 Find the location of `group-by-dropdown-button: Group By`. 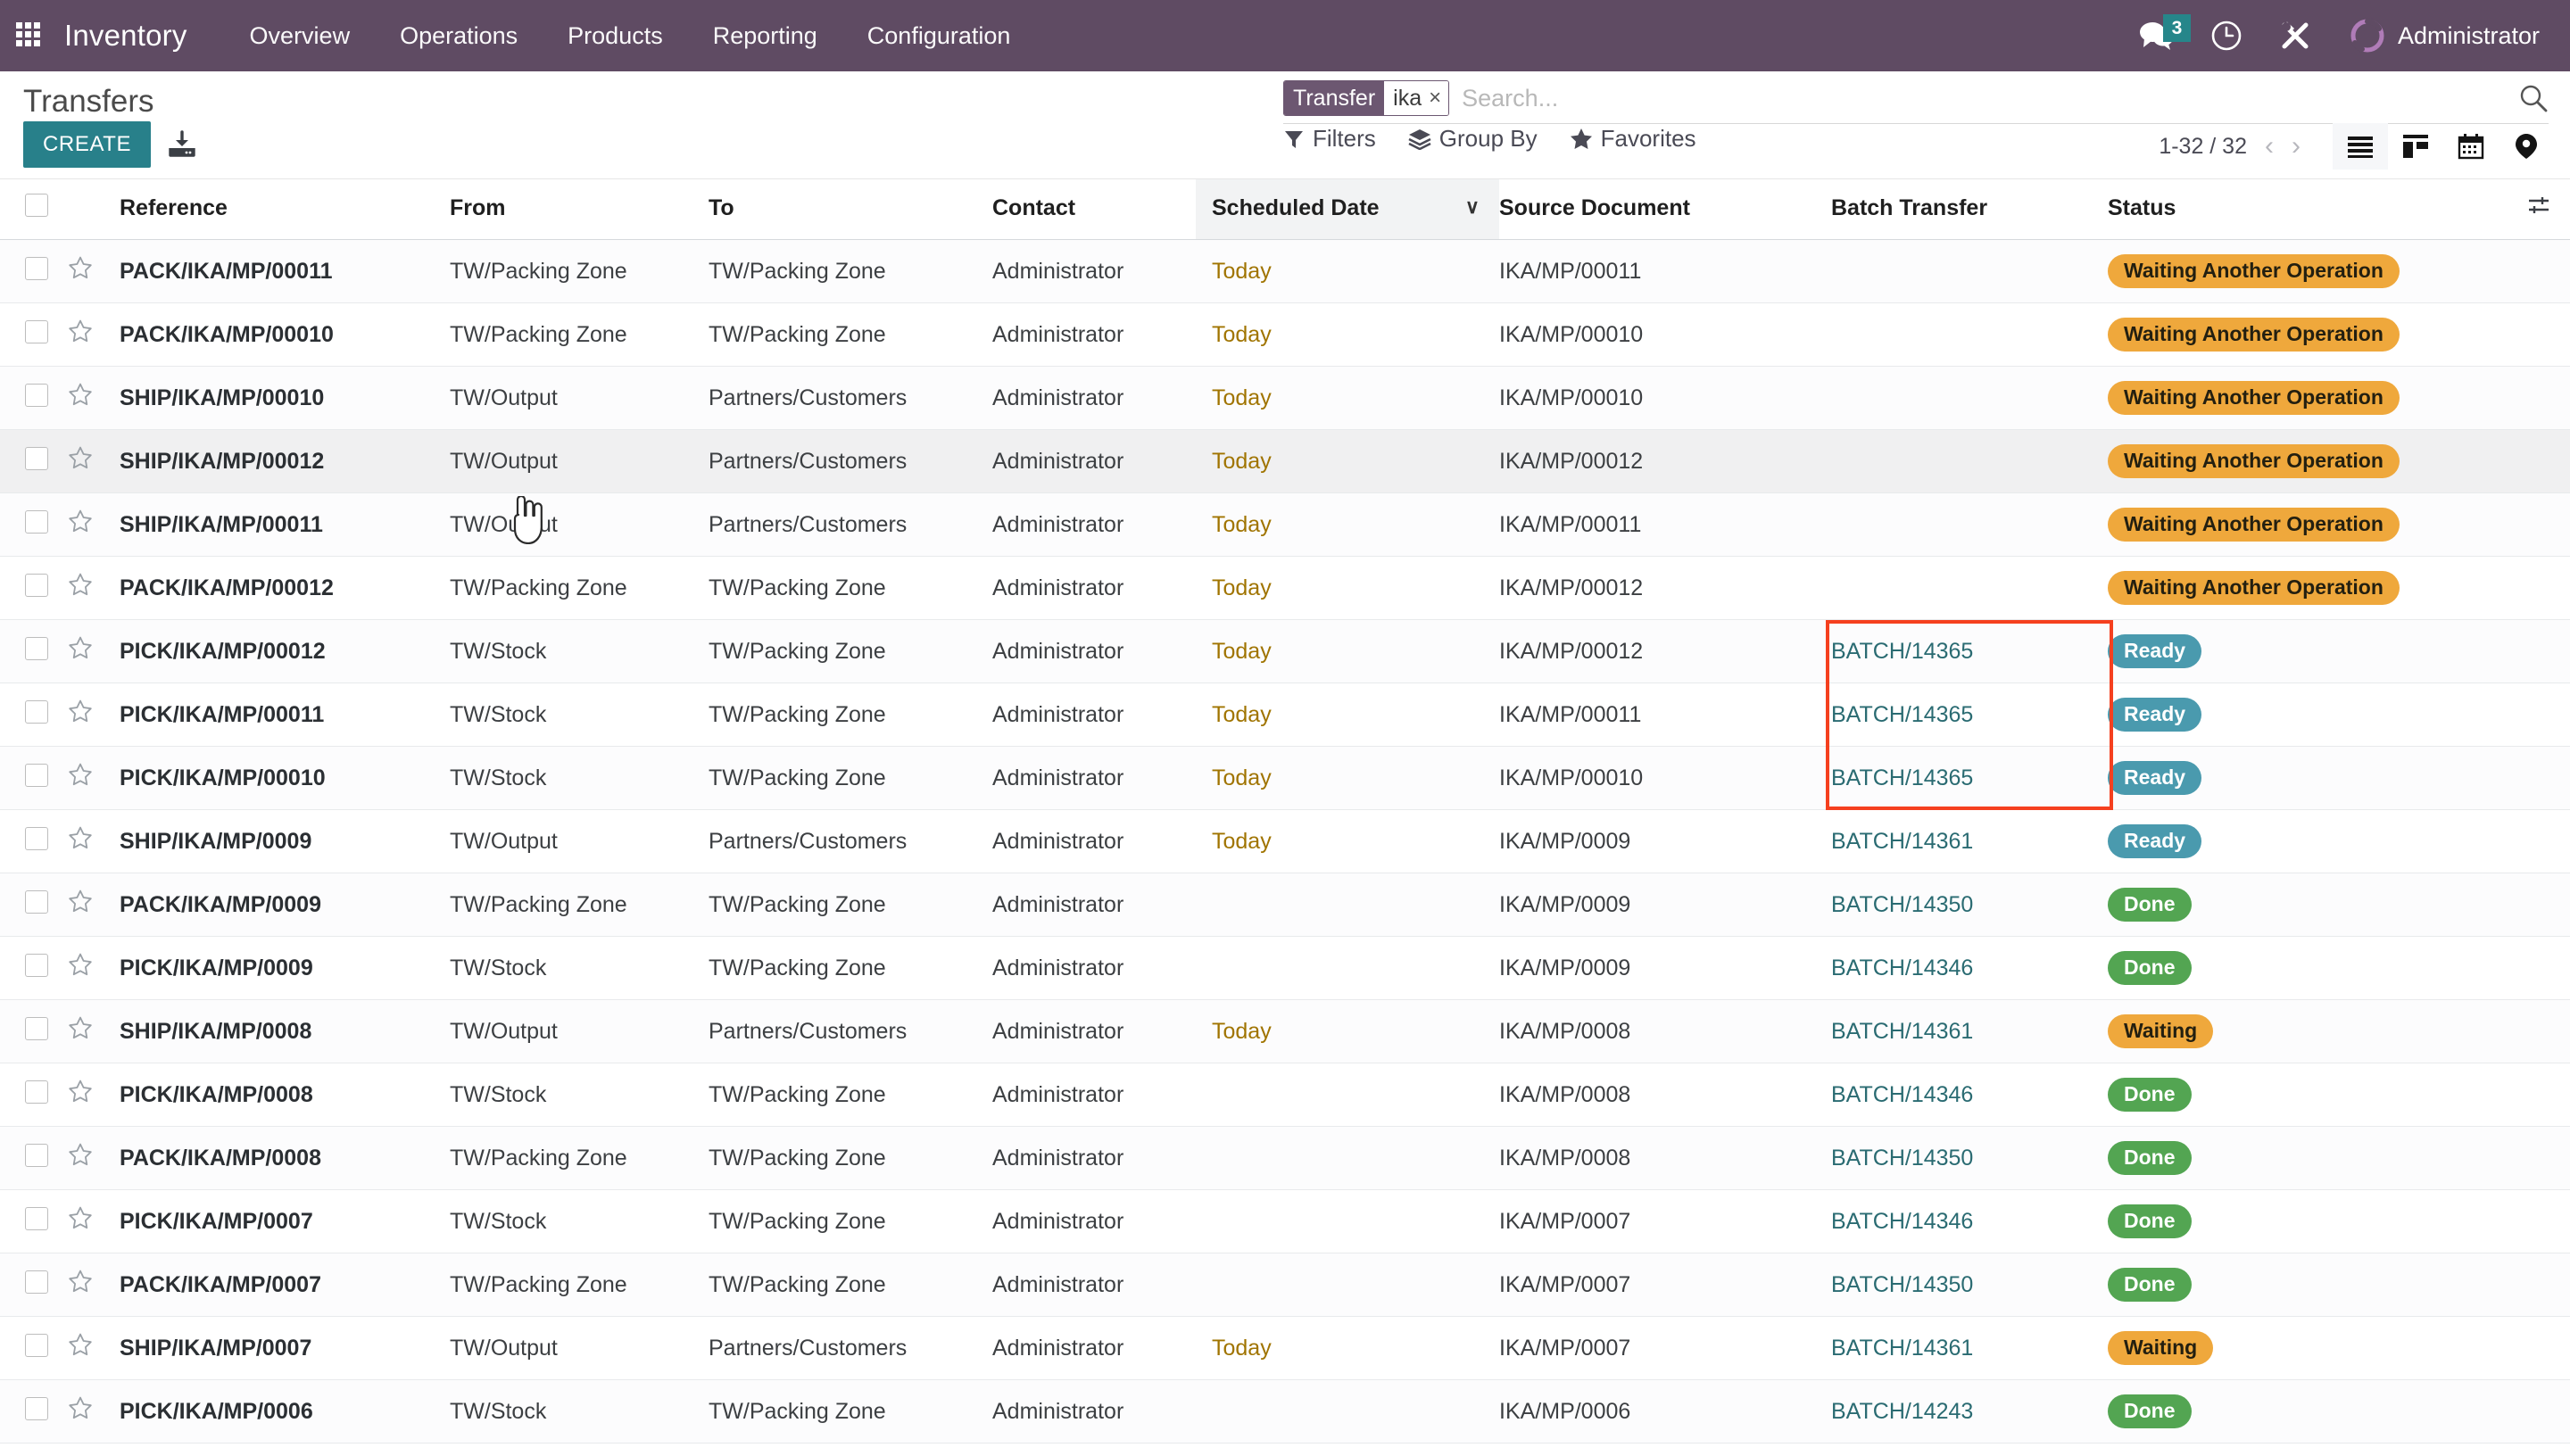

group-by-dropdown-button: Group By is located at coordinates (1473, 139).